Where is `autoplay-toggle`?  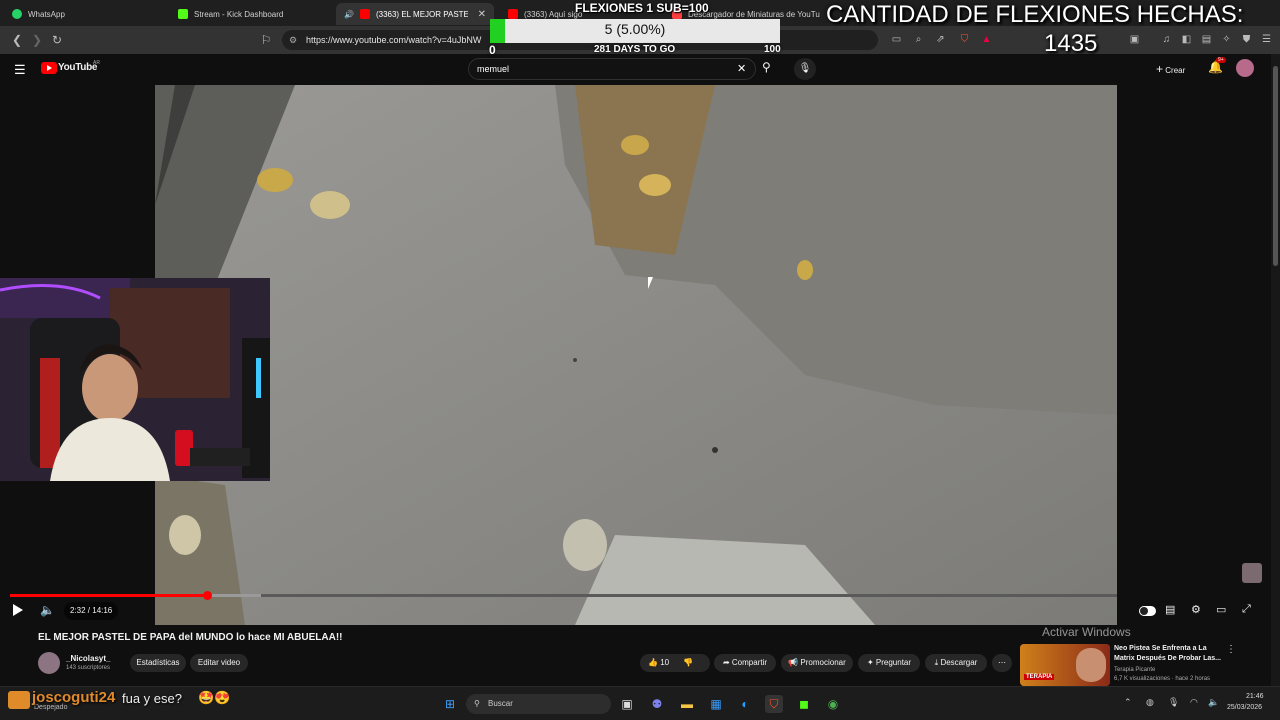 autoplay-toggle is located at coordinates (1147, 611).